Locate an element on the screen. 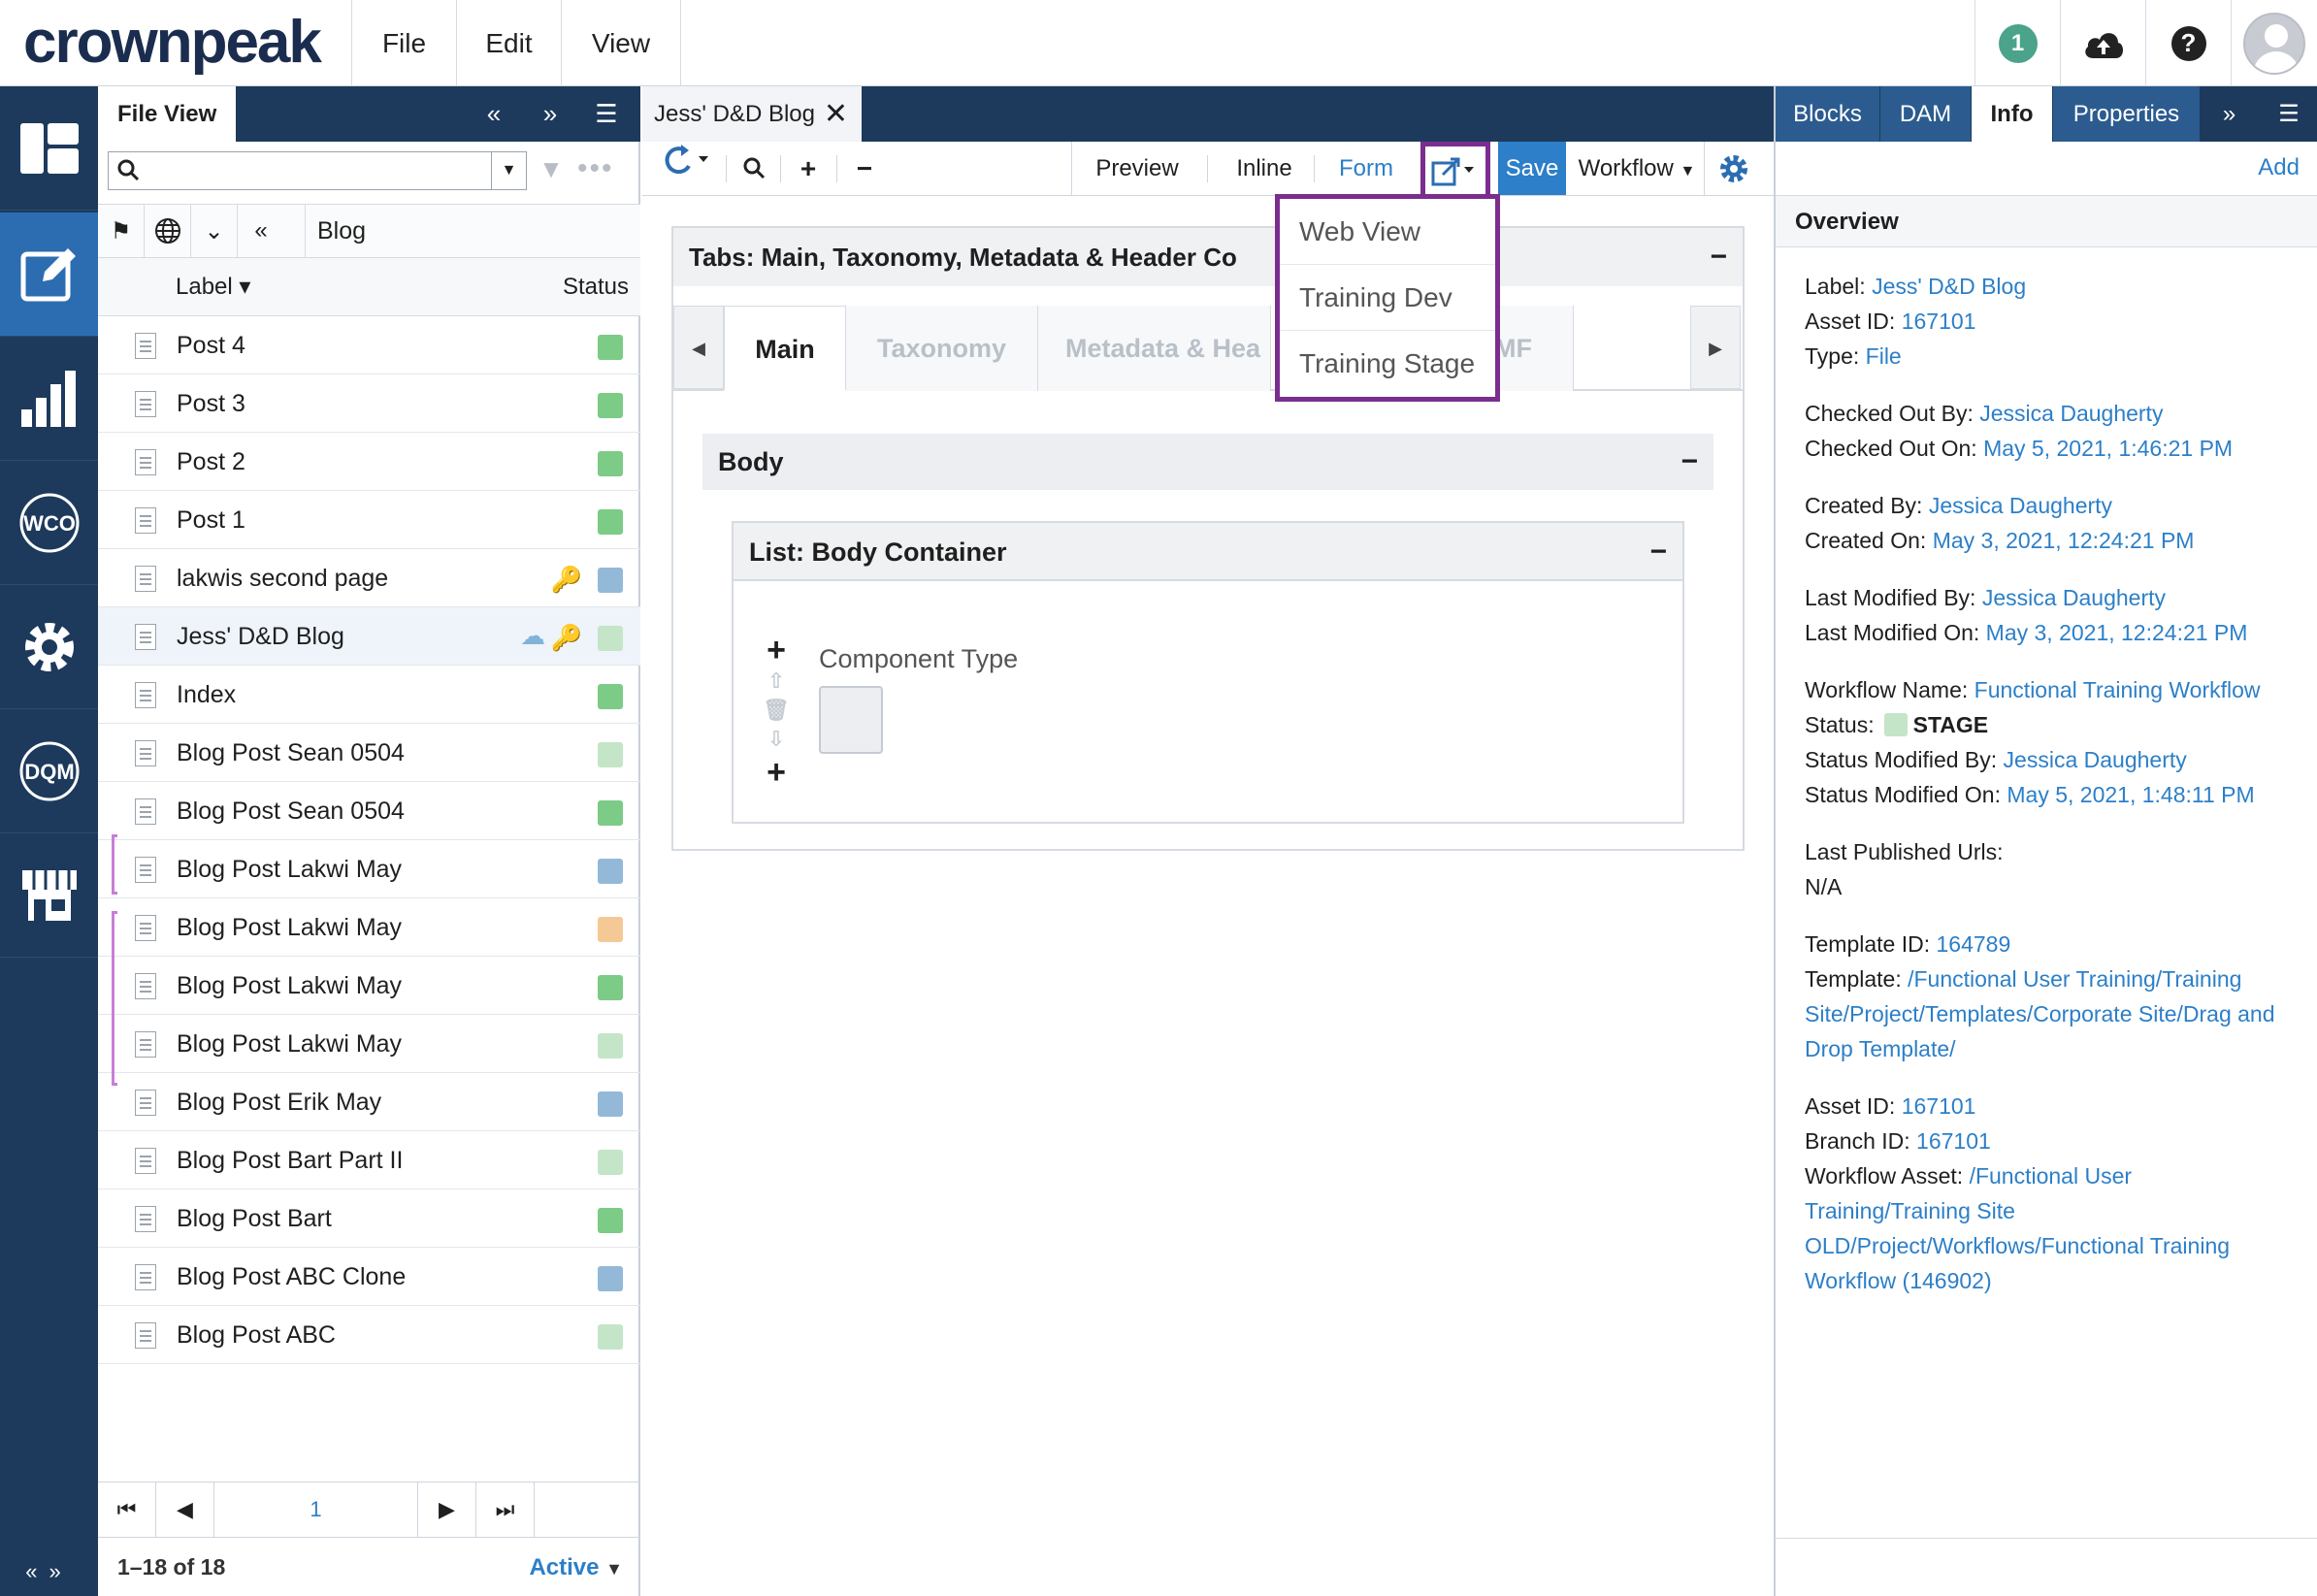 The width and height of the screenshot is (2317, 1596). workflow-dropdown: Workflow ▼ is located at coordinates (1637, 168).